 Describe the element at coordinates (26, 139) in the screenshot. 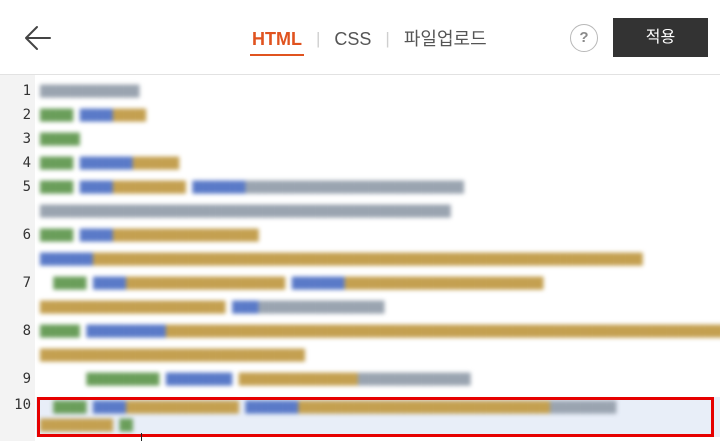

I see `line-number: 3` at that location.